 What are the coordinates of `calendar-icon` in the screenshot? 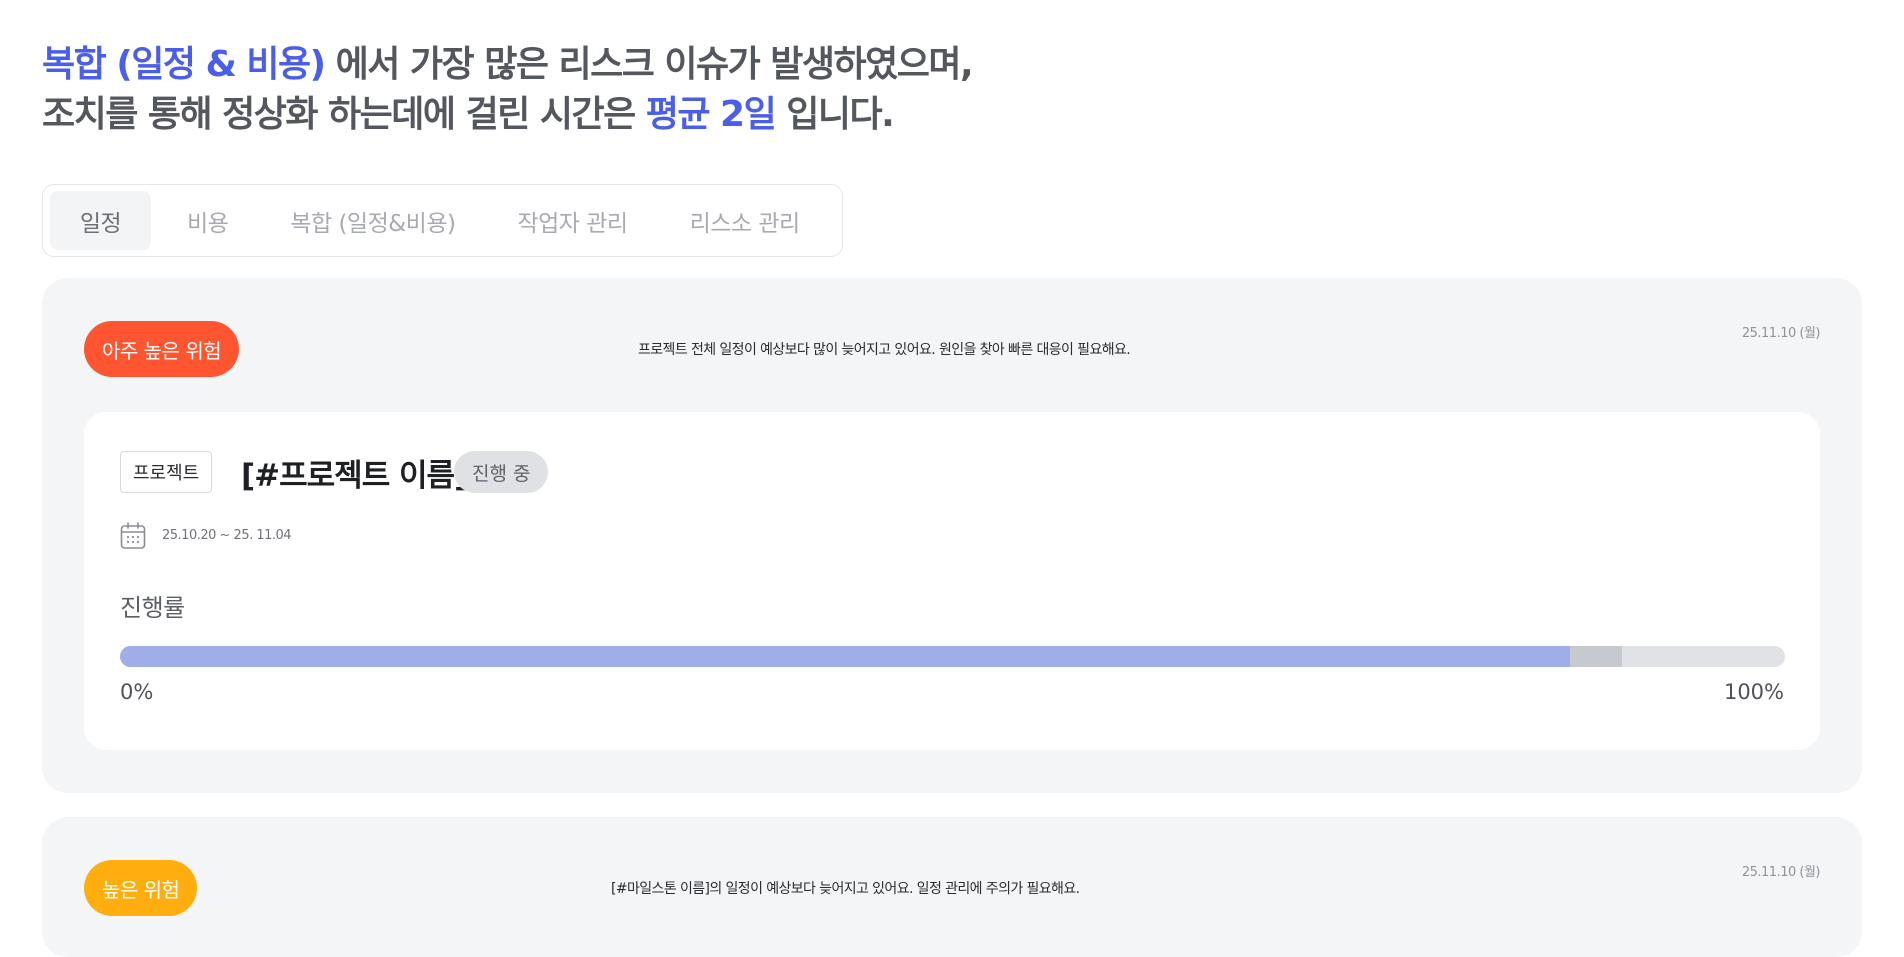 It's located at (133, 535).